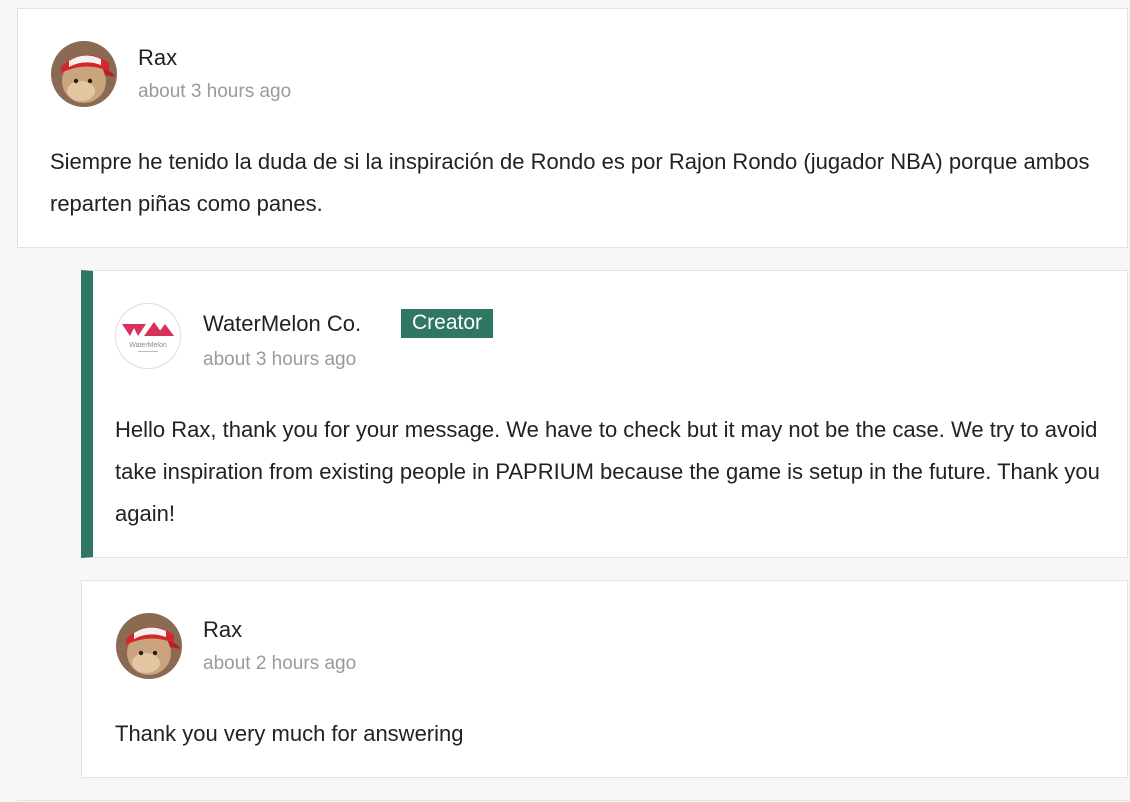 This screenshot has width=1130, height=802. I want to click on comment-body: Thank you very much for answering, so click(289, 733).